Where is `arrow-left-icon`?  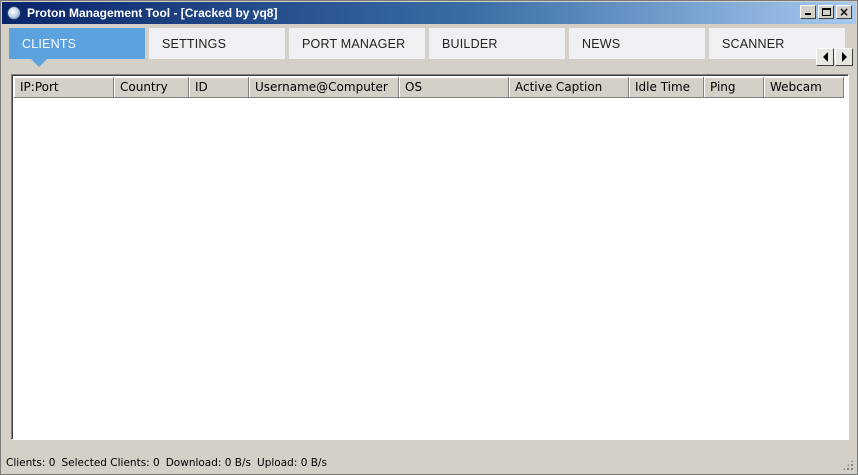
arrow-left-icon is located at coordinates (825, 57).